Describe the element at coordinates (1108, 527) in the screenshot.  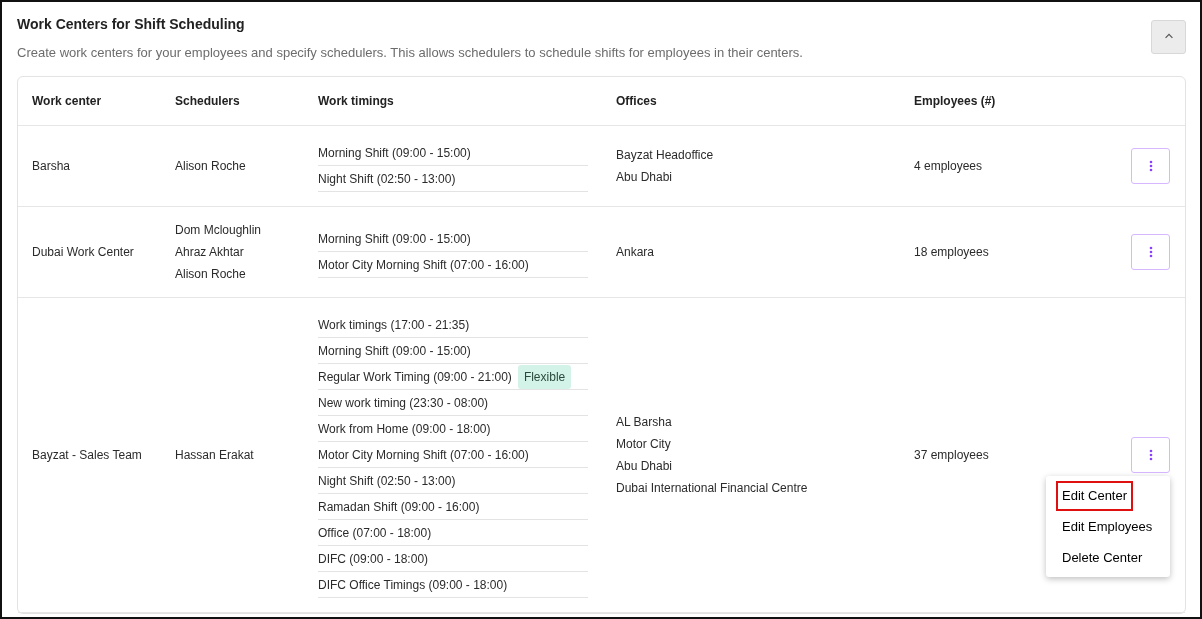
I see `menu-item: Edit Employees` at that location.